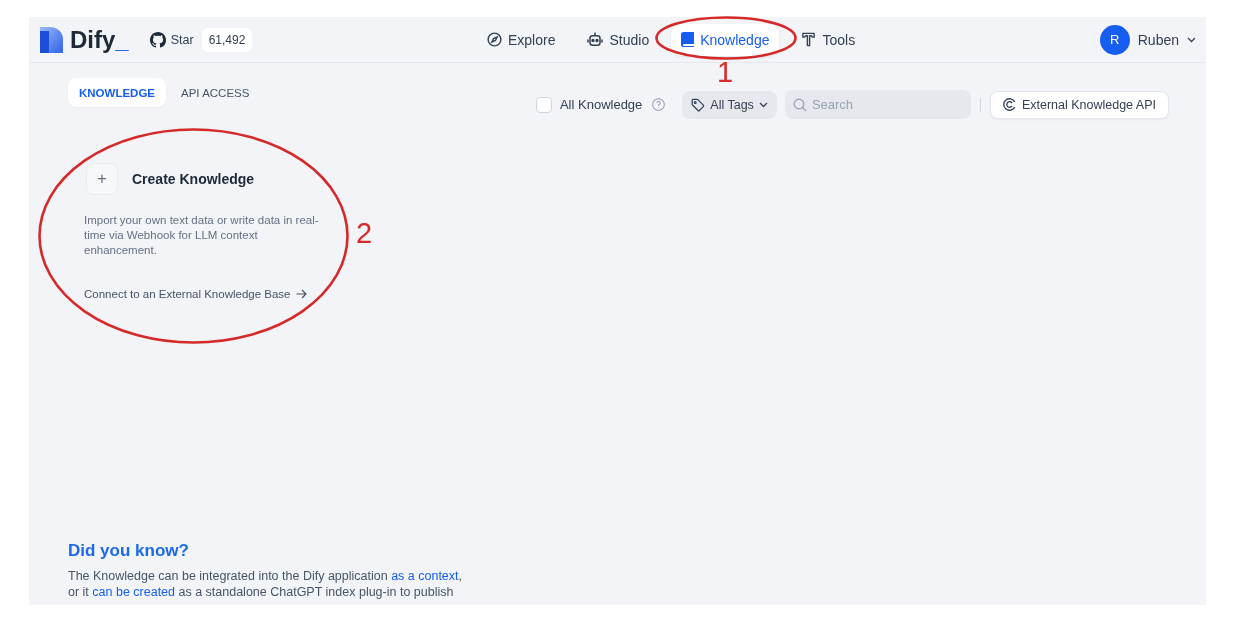 The image size is (1234, 628). I want to click on concentric-arcs-icon, so click(1009, 104).